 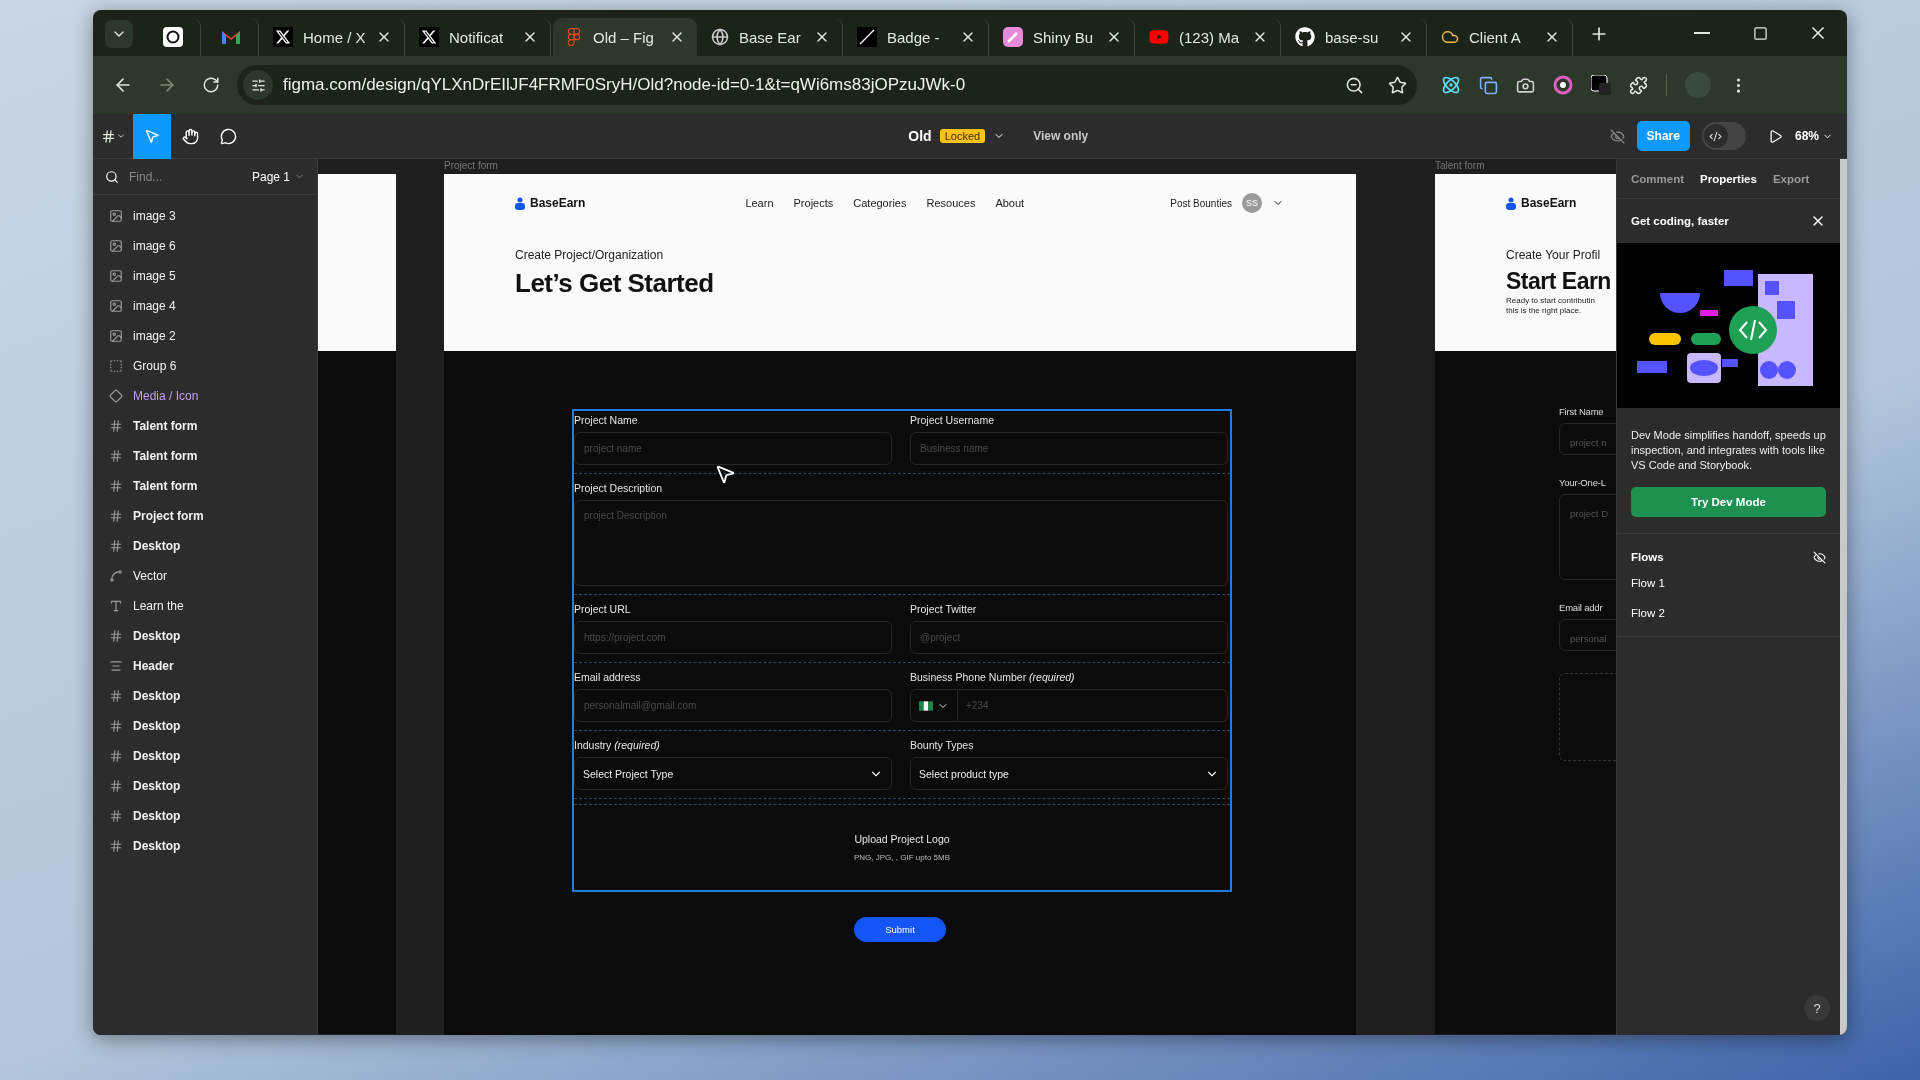 What do you see at coordinates (550, 203) in the screenshot?
I see `brand-logo: BaseEarn` at bounding box center [550, 203].